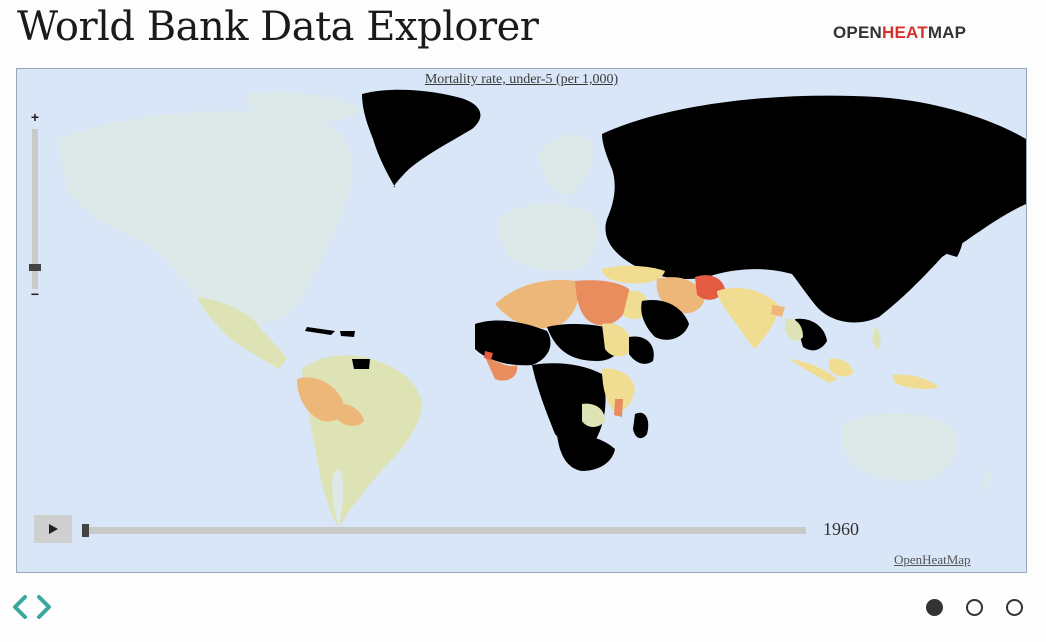 This screenshot has width=1046, height=642. I want to click on chevron-left-icon, so click(20, 609).